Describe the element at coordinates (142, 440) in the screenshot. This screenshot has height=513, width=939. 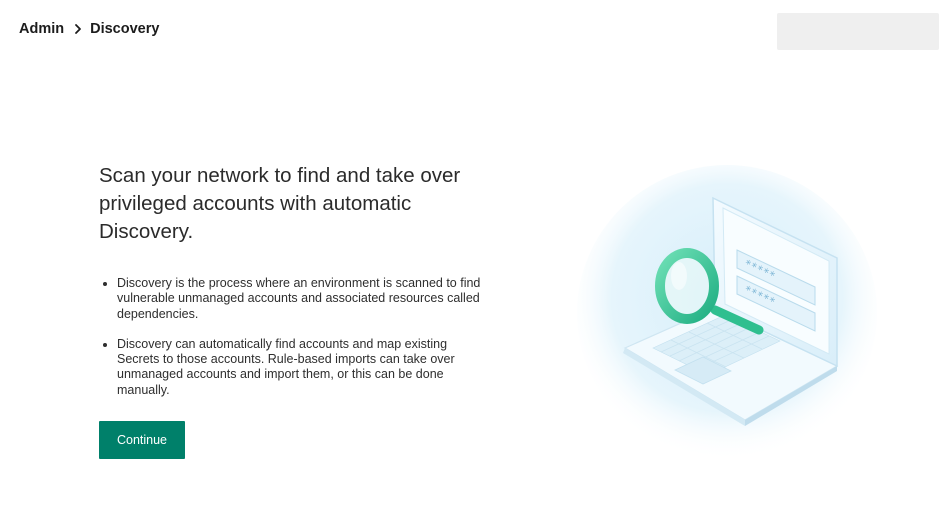
I see `continue-button: Continue` at that location.